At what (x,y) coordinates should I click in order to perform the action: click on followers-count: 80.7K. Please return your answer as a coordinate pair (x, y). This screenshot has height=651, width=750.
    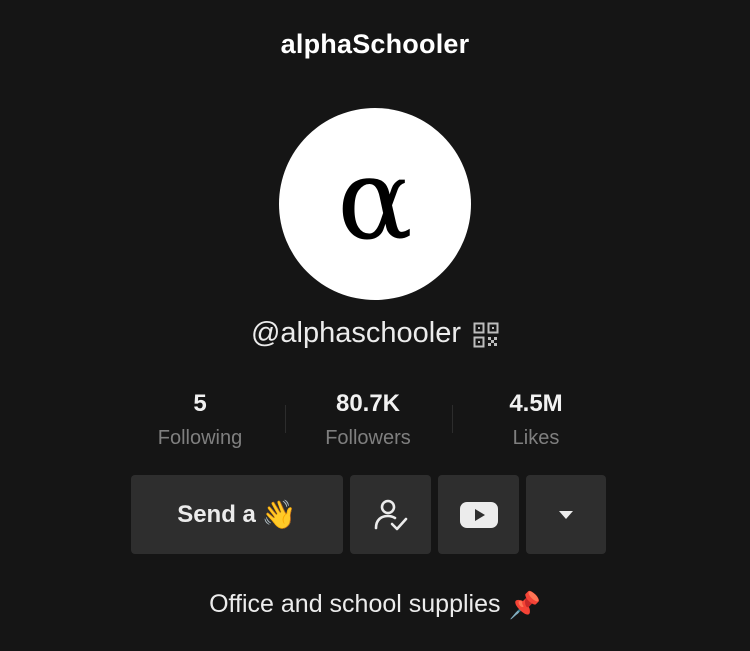
    Looking at the image, I should click on (368, 403).